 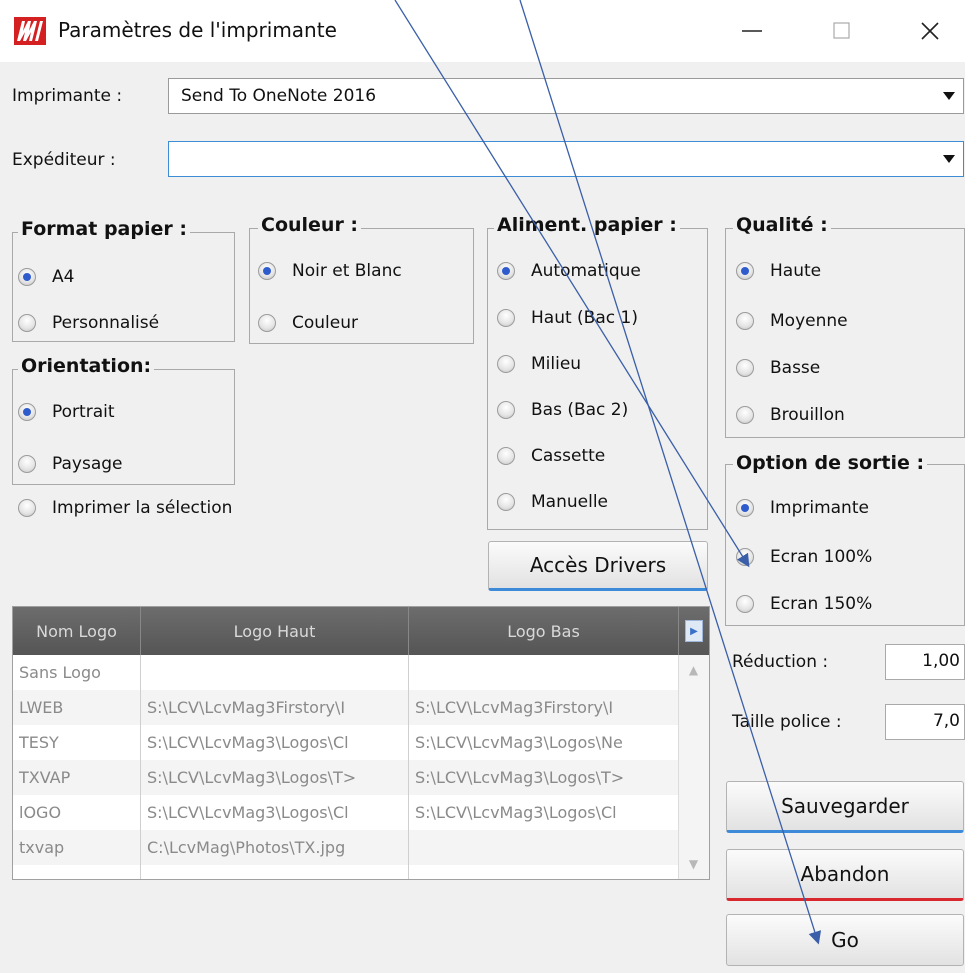 What do you see at coordinates (77, 631) in the screenshot?
I see `column-header-nom-logo: Nom Logo` at bounding box center [77, 631].